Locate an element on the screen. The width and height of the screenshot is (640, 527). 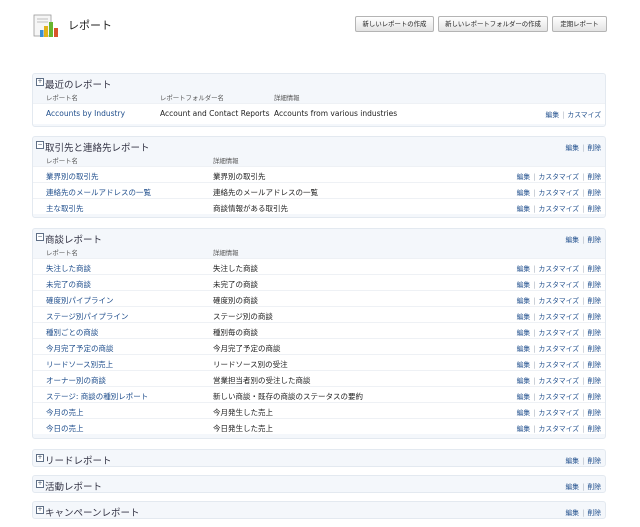
report-link: 確度別パイプライン is located at coordinates (80, 300).